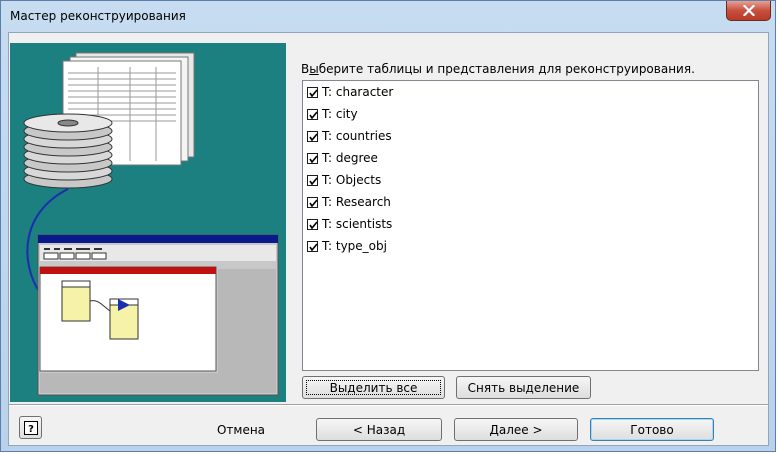  Describe the element at coordinates (98, 16) in the screenshot. I see `window-title: Мастер реконструирования` at that location.